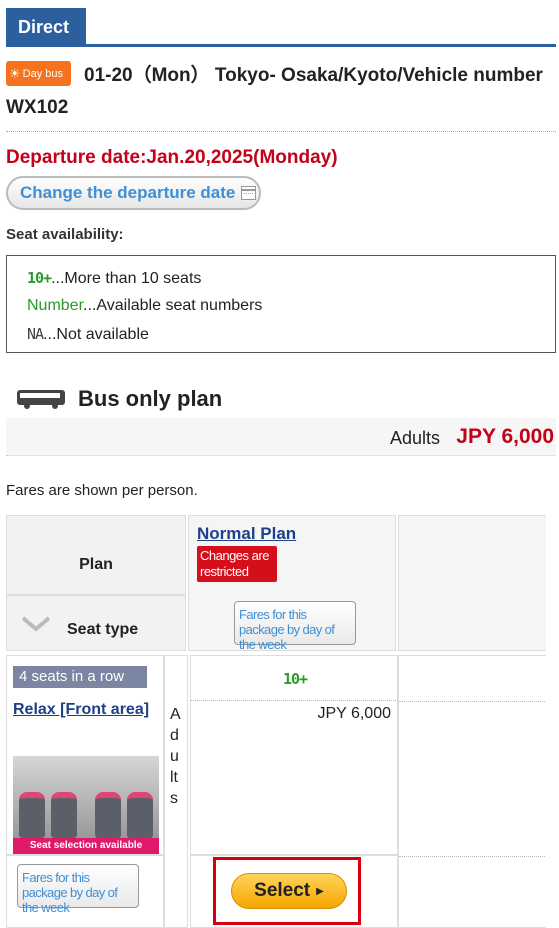  Describe the element at coordinates (43, 73) in the screenshot. I see `day-bus-label: Day bus` at that location.